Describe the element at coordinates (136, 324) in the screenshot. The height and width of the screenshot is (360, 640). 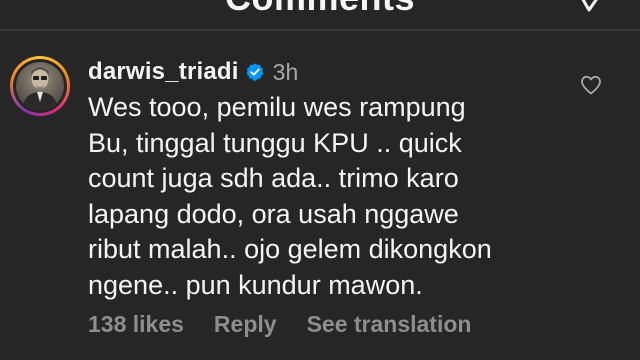
I see `likes-count-link: 138 likes` at that location.